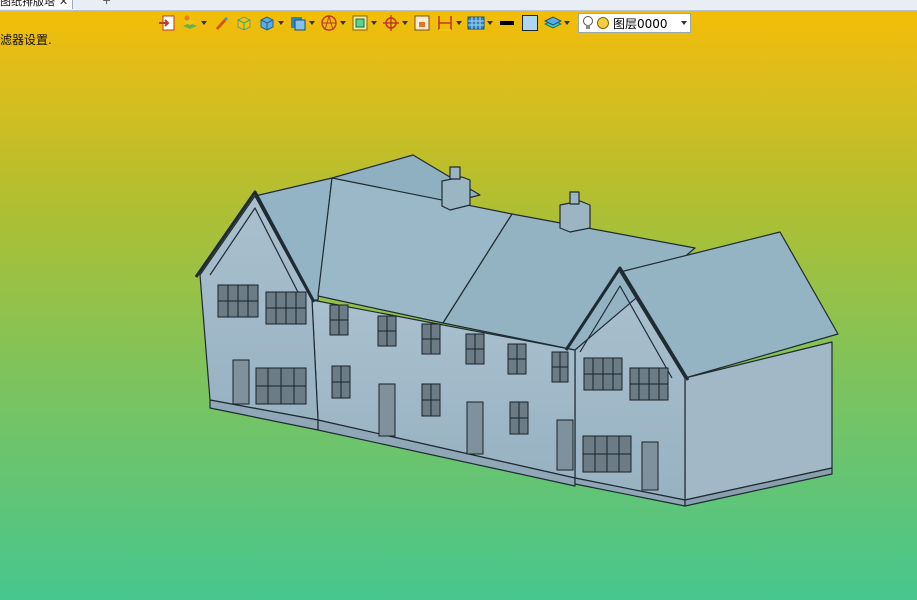  Describe the element at coordinates (106, 3) in the screenshot. I see `new-tab-icon: +` at that location.